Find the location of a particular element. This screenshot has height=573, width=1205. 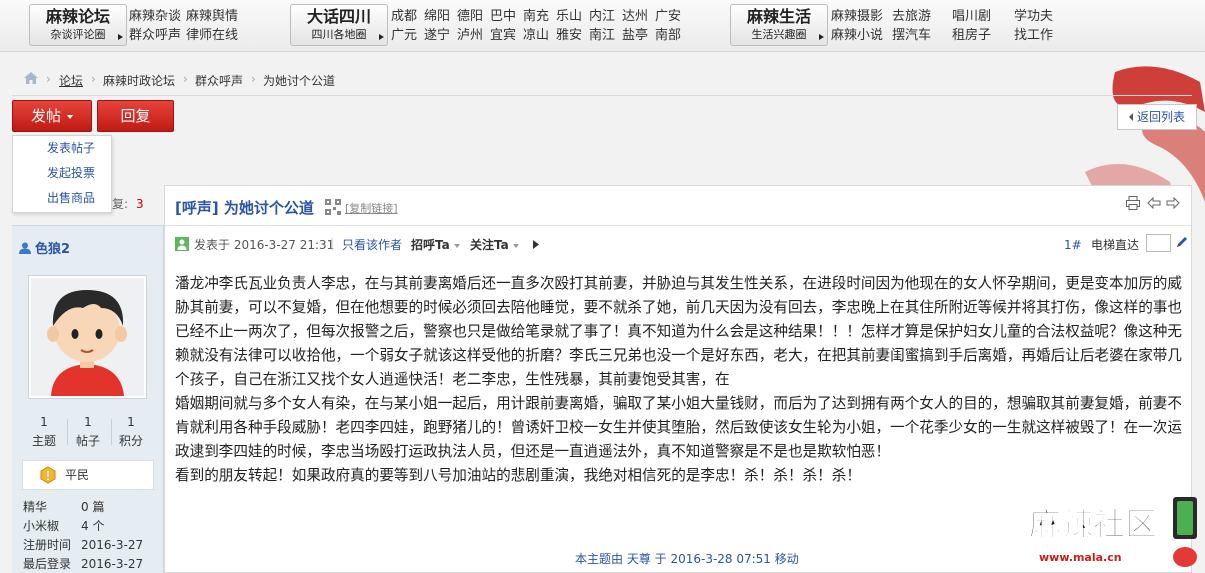

go-pencil-icon is located at coordinates (1182, 242).